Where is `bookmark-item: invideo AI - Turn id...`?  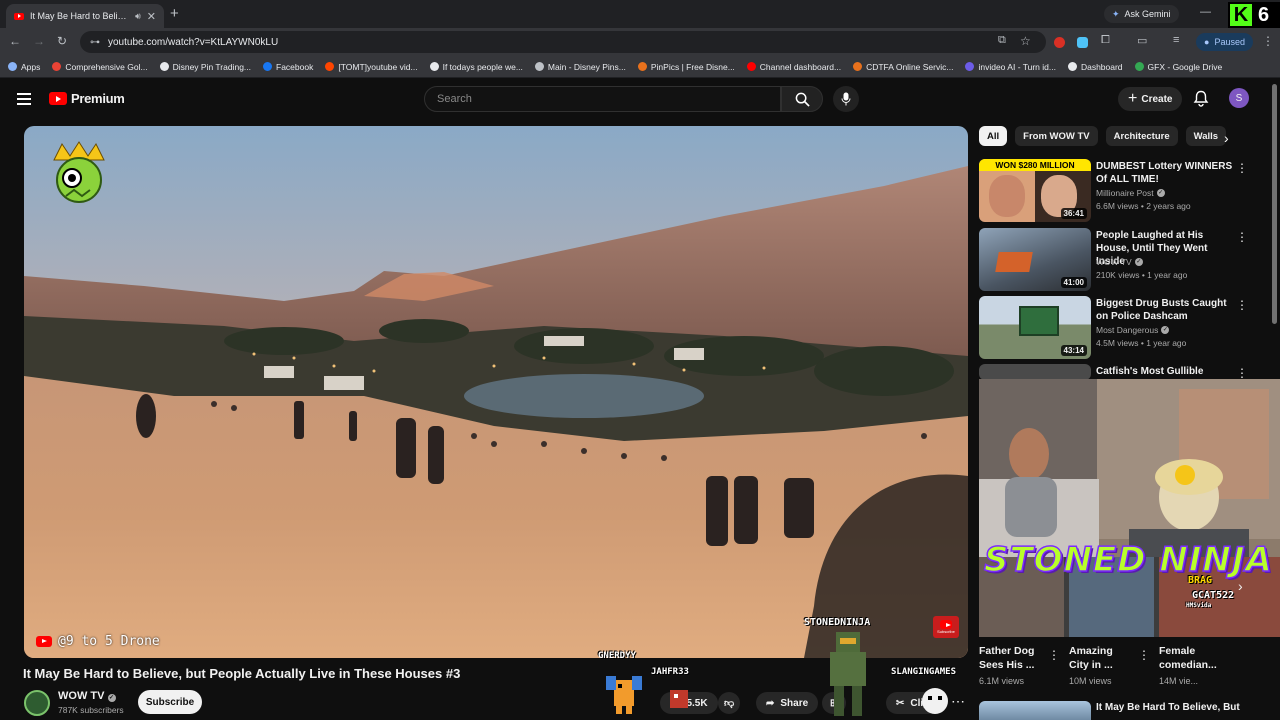
bookmark-item: invideo AI - Turn id... is located at coordinates (1010, 67).